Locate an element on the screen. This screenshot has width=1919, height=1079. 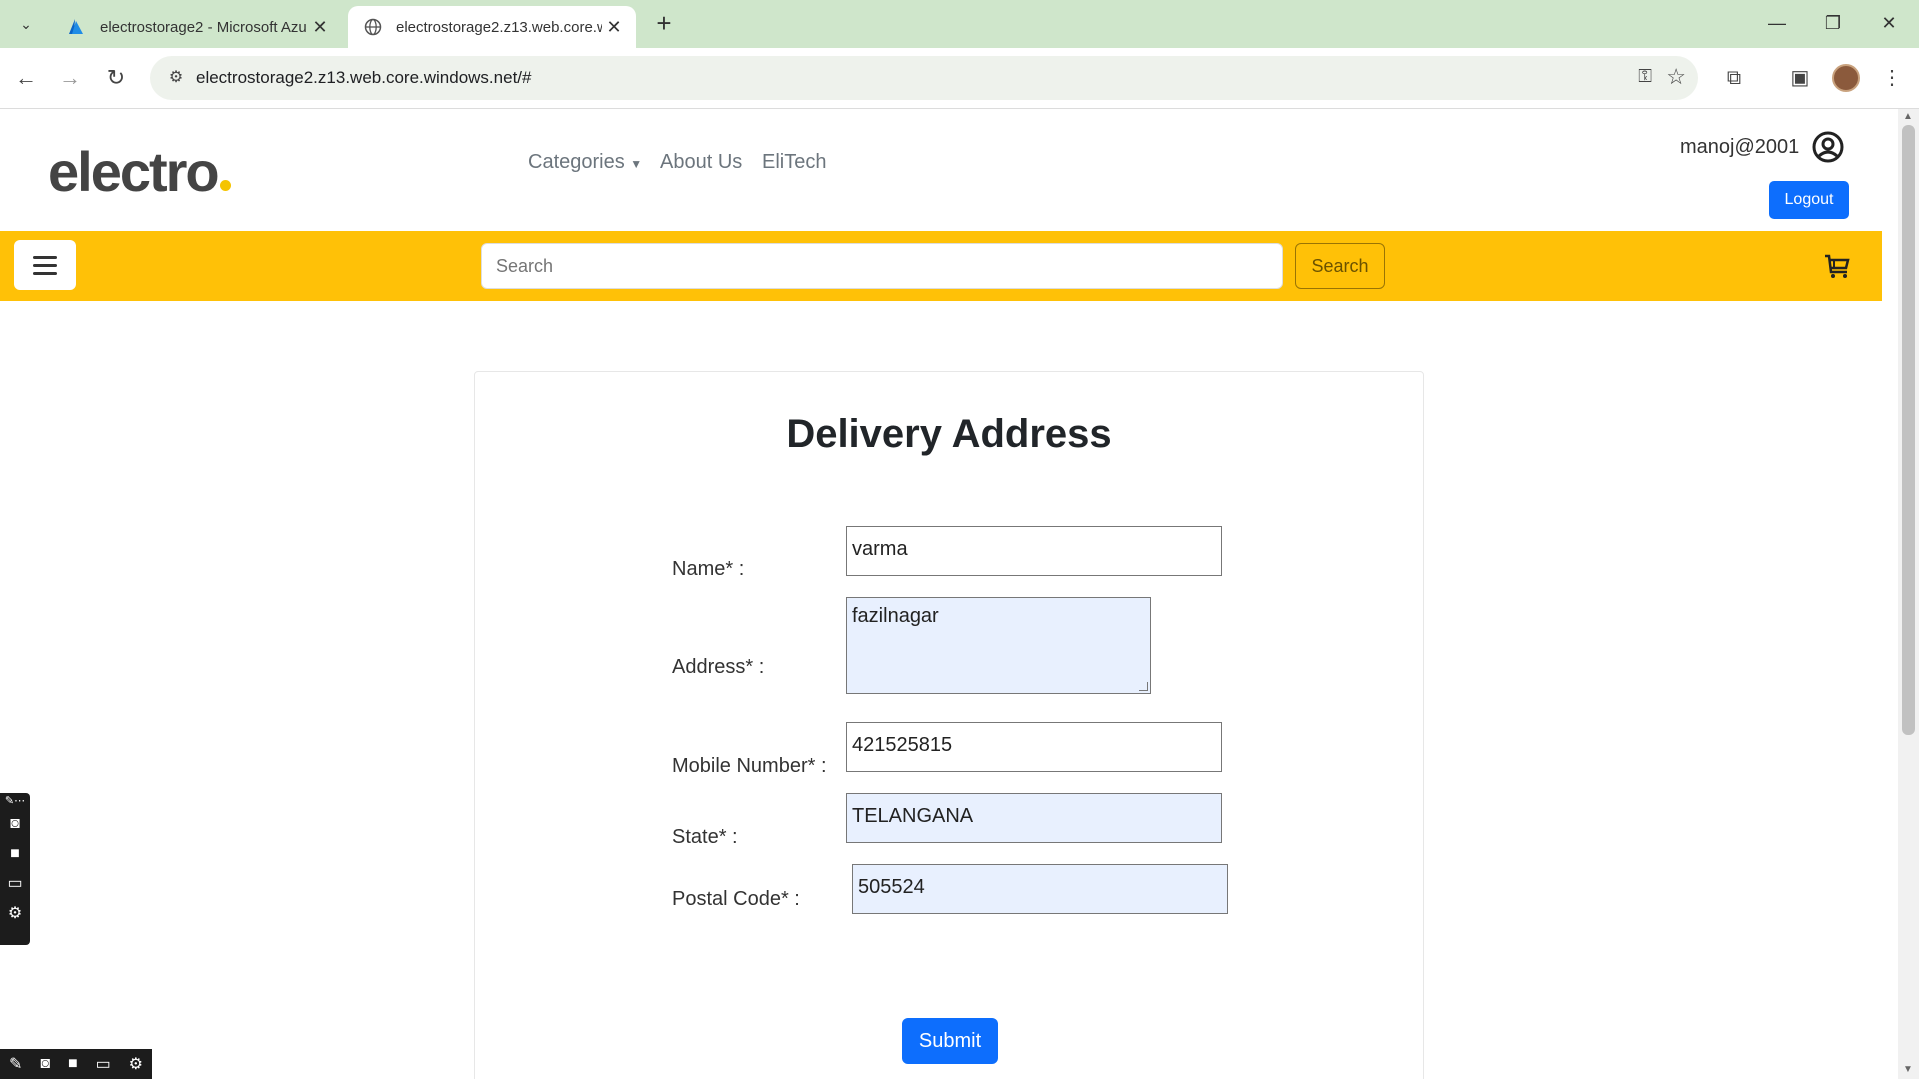
back-icon: ← is located at coordinates (26, 78).